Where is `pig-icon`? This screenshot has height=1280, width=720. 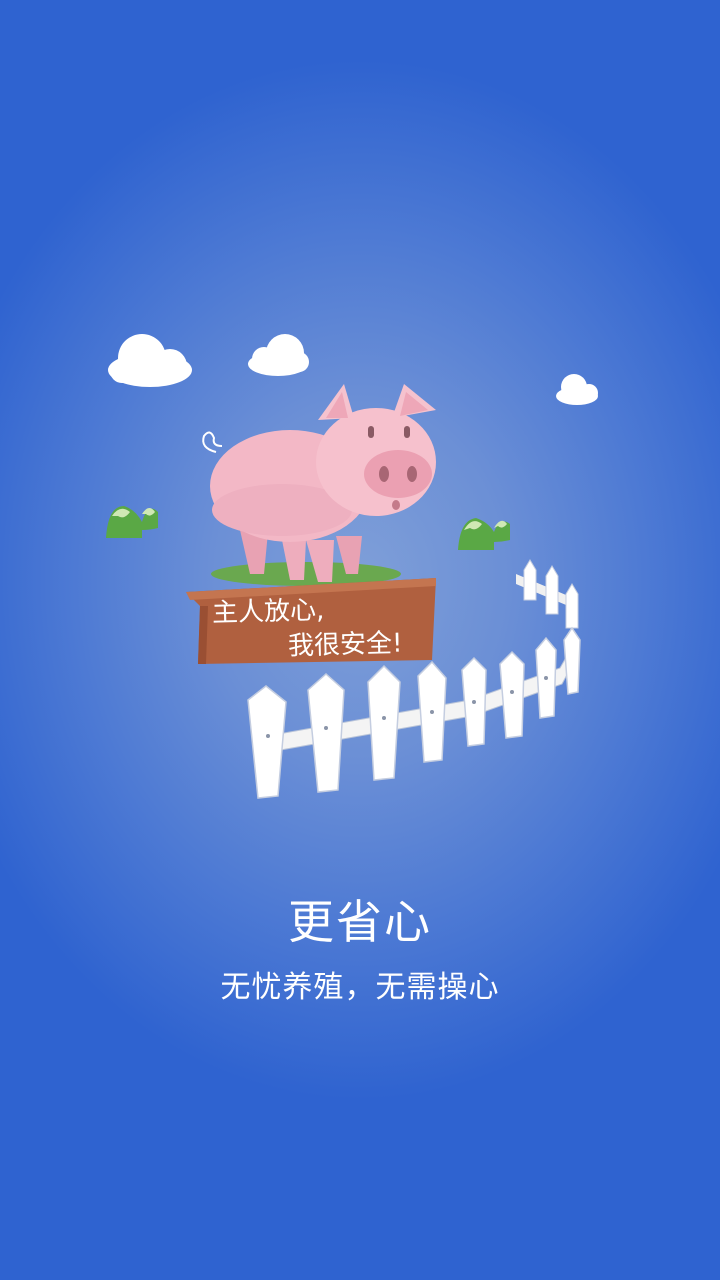 pig-icon is located at coordinates (319, 483).